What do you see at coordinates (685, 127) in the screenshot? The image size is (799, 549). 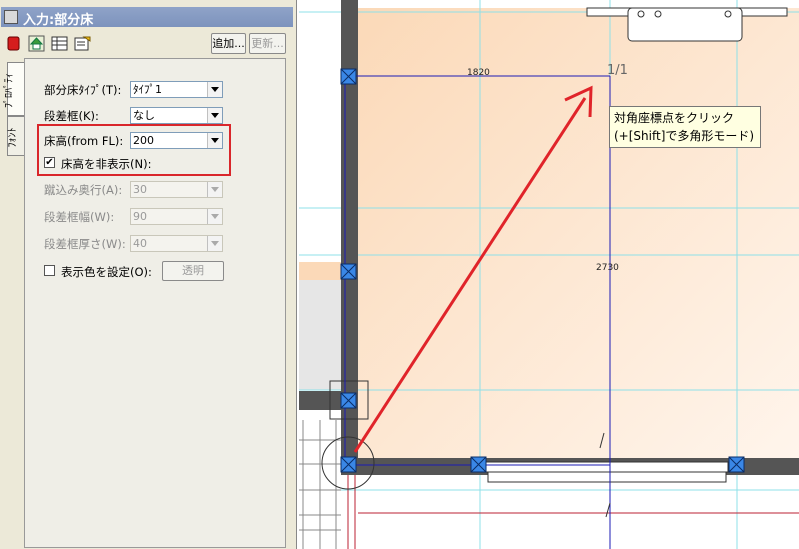 I see `tooltip: 対角座標点をクリック (+[Shift]で多角形モード)` at bounding box center [685, 127].